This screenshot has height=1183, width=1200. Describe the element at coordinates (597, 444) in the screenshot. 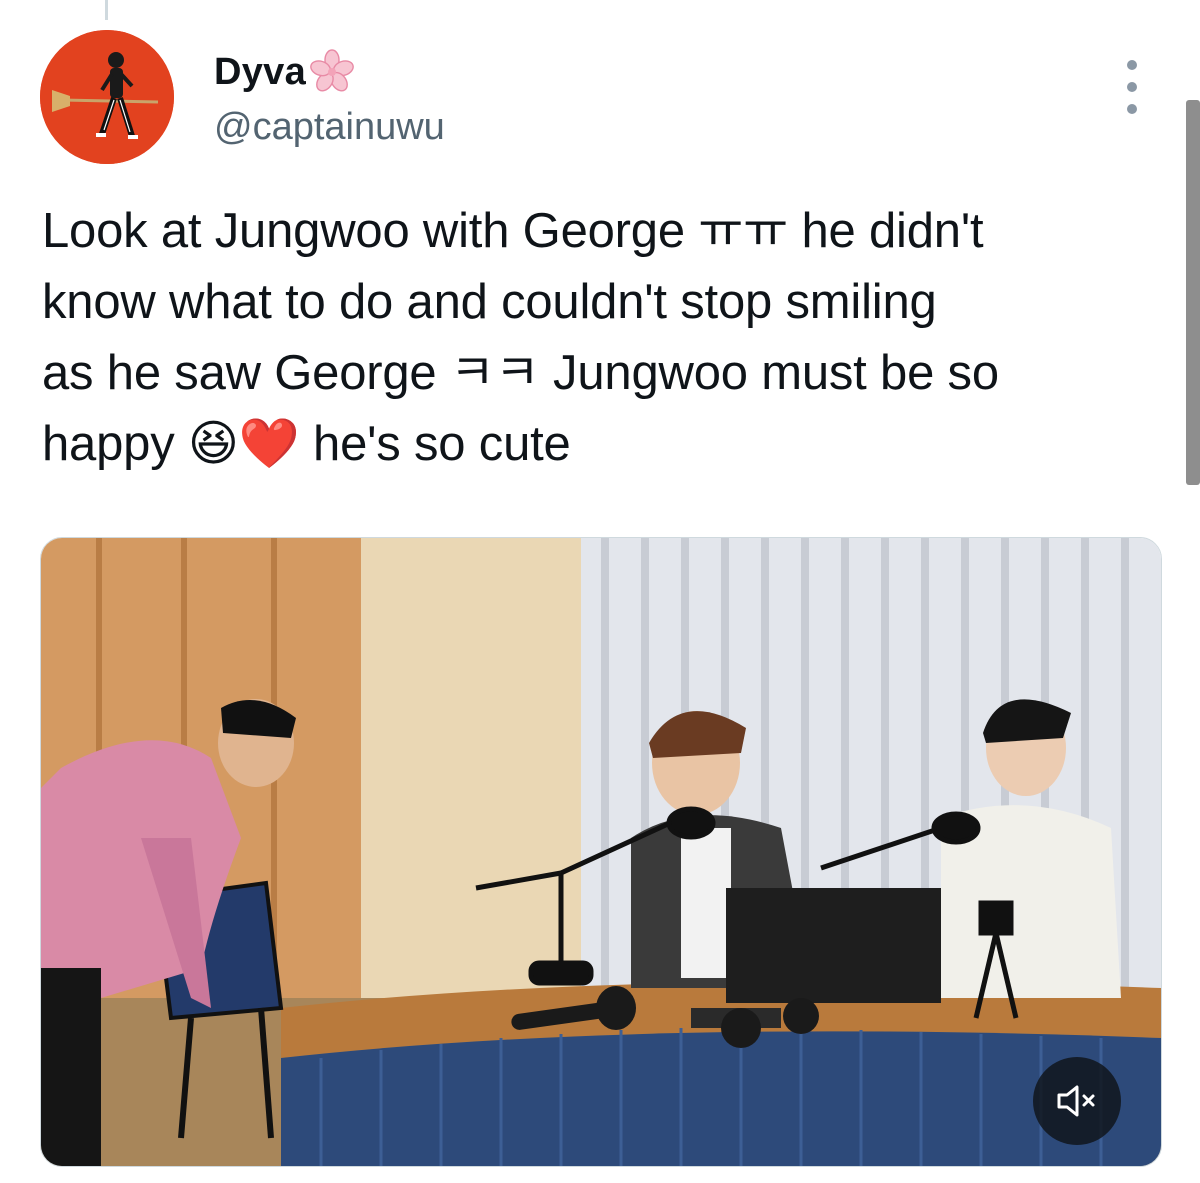

I see `tweet-text-line: happy 😆❤️ he's so cute` at that location.